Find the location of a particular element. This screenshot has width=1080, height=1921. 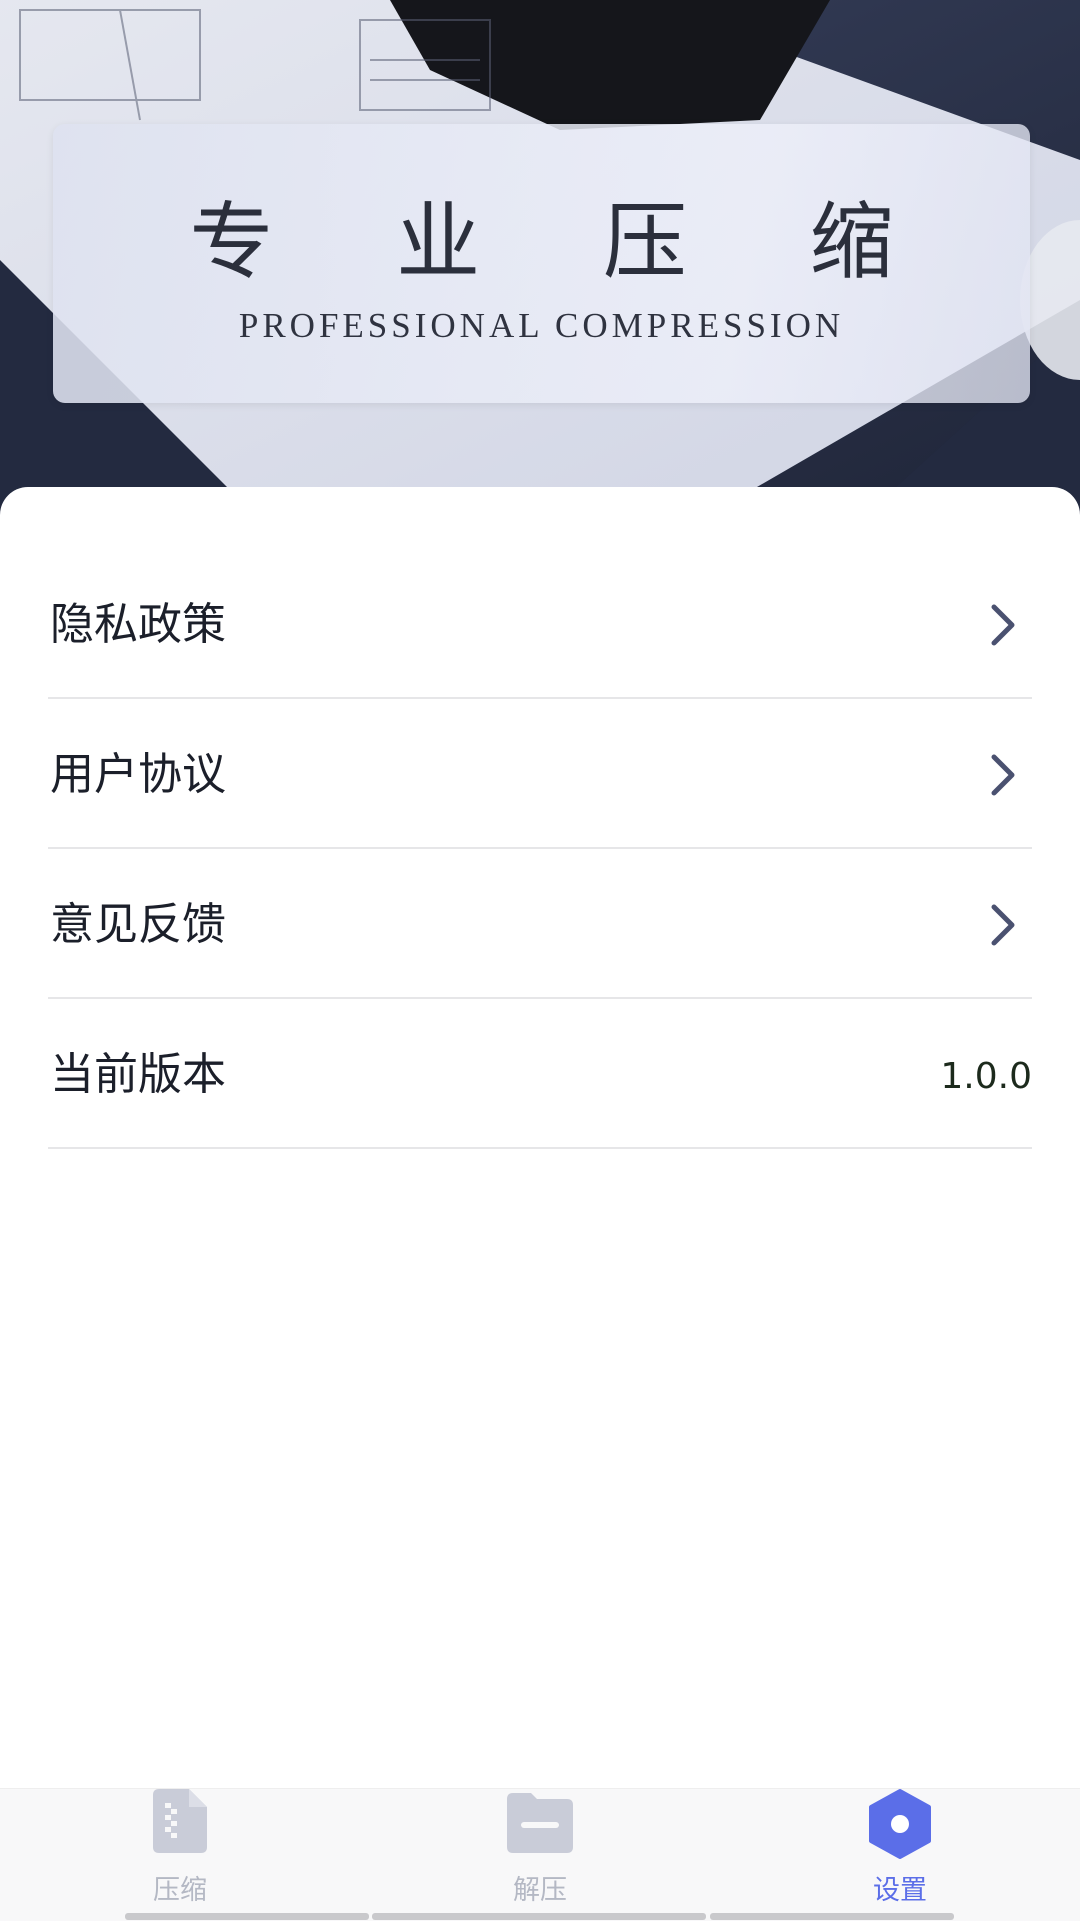

tab-settings: 设置 is located at coordinates (900, 1855).